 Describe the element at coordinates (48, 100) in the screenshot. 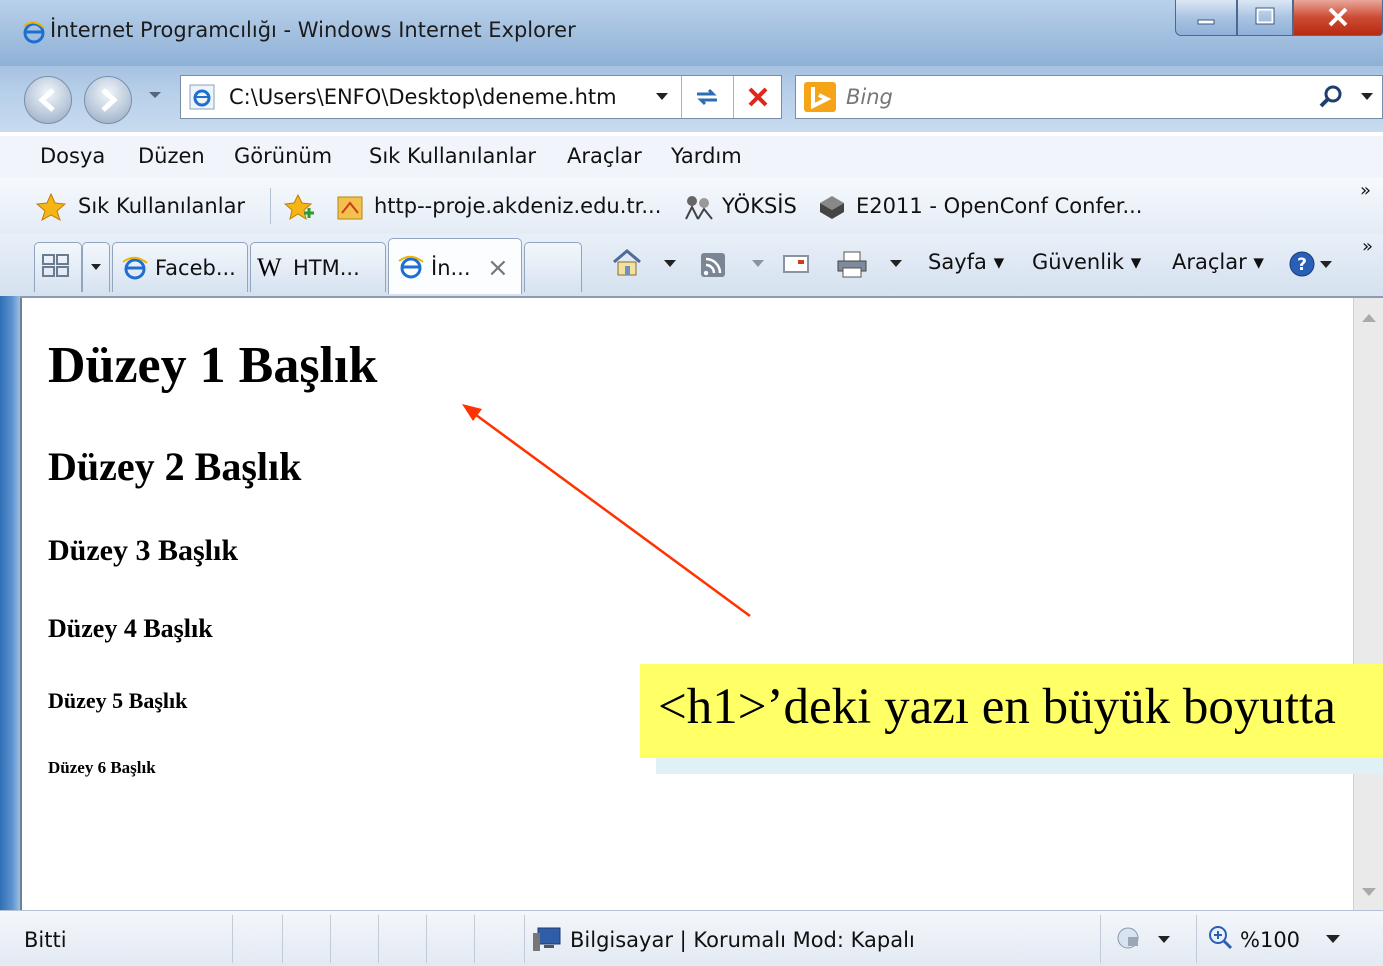

I see `back-button` at that location.